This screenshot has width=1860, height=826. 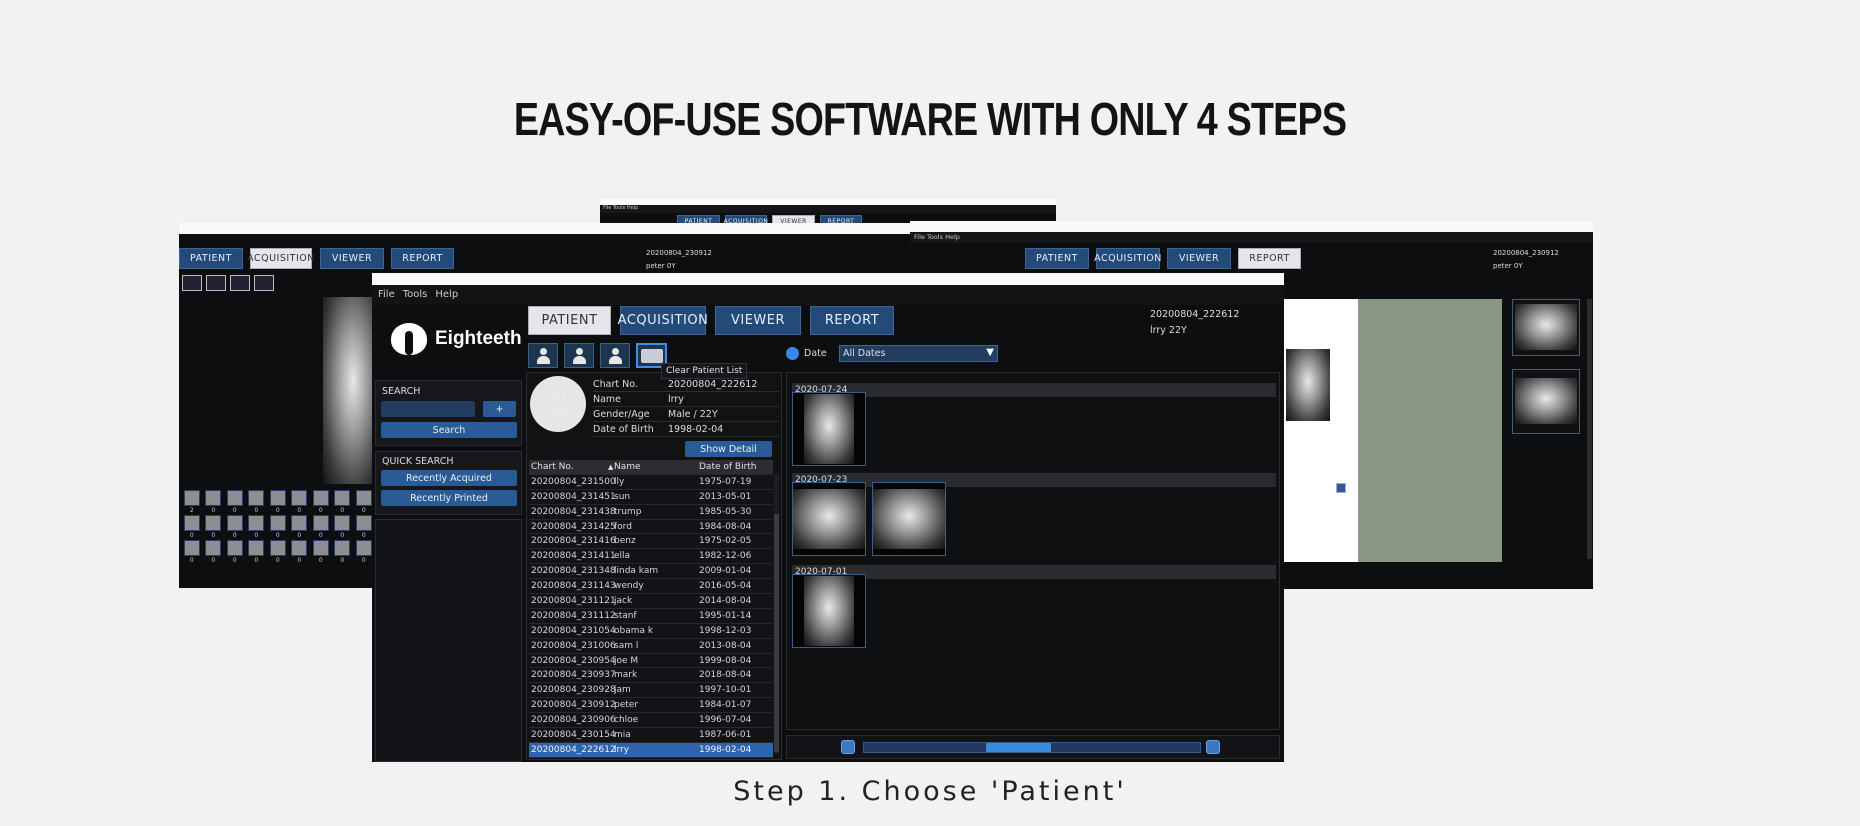 I want to click on show-detail-button: Show Detail, so click(x=728, y=449).